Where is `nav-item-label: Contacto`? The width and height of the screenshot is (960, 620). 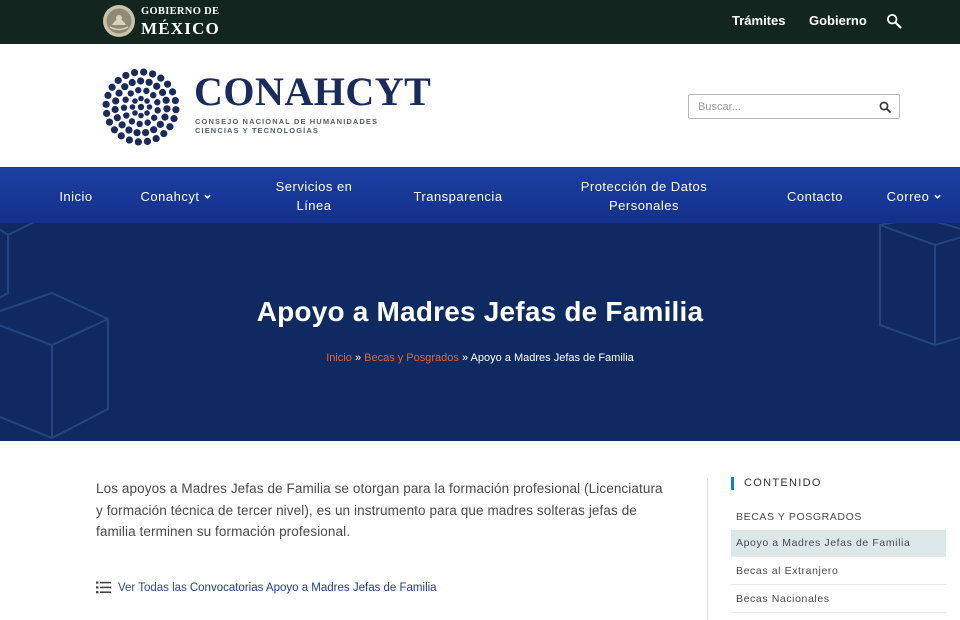
nav-item-label: Contacto is located at coordinates (815, 196).